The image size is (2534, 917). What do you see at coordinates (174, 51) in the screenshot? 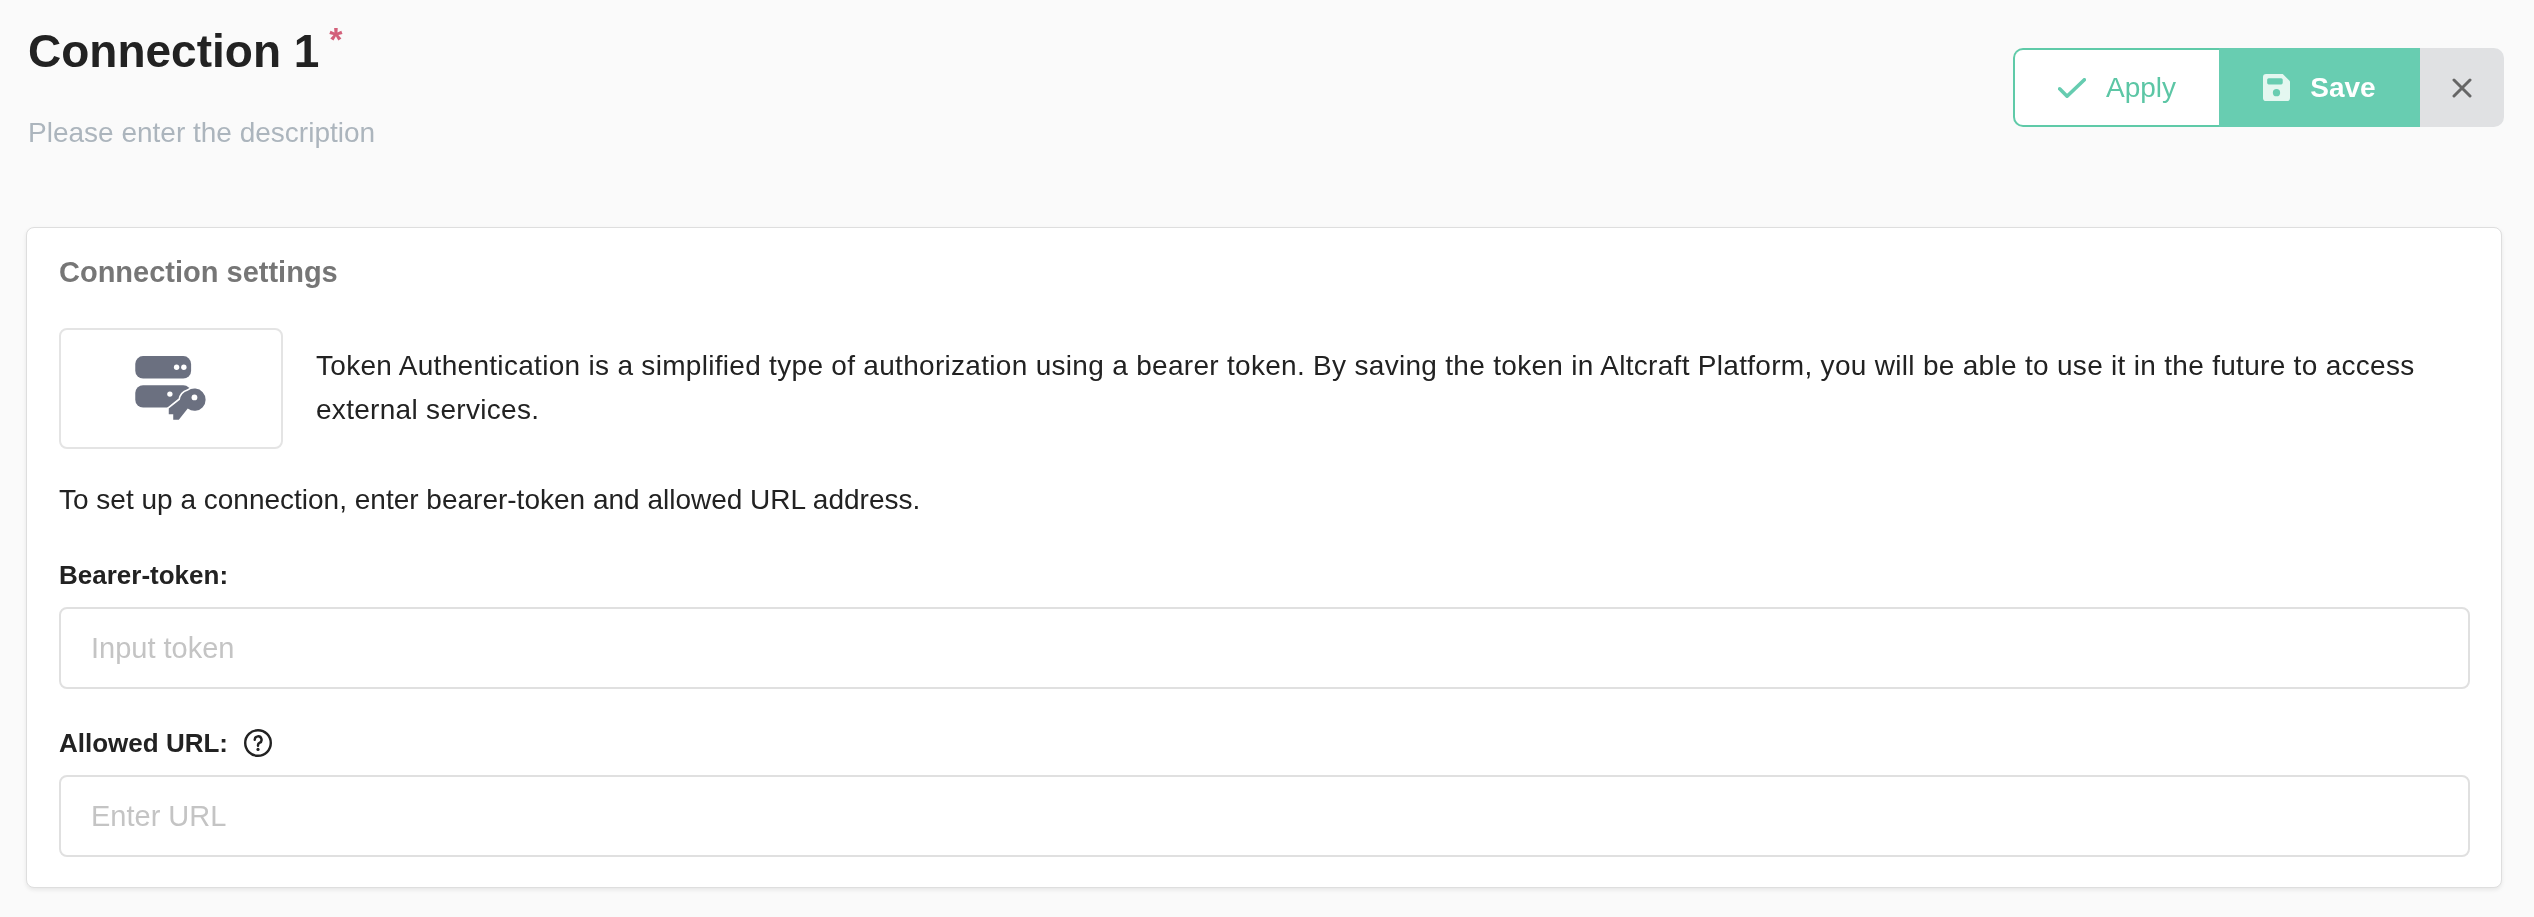
I see `page-title: Connection 1` at bounding box center [174, 51].